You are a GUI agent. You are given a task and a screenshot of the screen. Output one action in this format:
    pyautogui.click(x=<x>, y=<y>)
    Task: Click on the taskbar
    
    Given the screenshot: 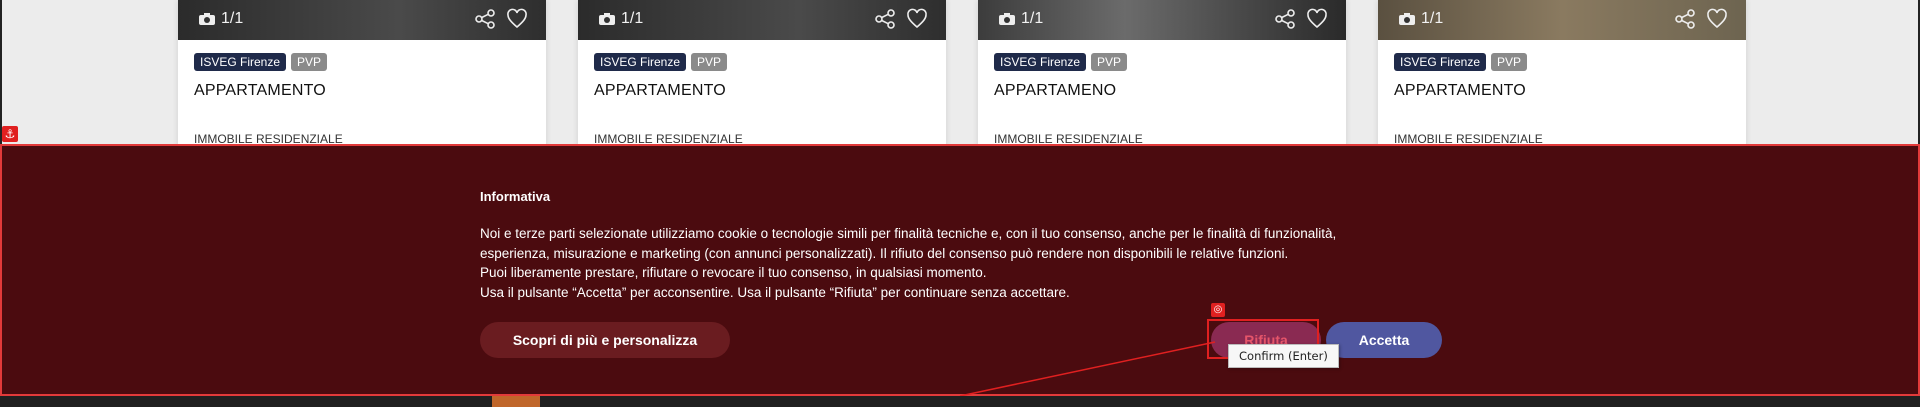 What is the action you would take?
    pyautogui.click(x=960, y=401)
    